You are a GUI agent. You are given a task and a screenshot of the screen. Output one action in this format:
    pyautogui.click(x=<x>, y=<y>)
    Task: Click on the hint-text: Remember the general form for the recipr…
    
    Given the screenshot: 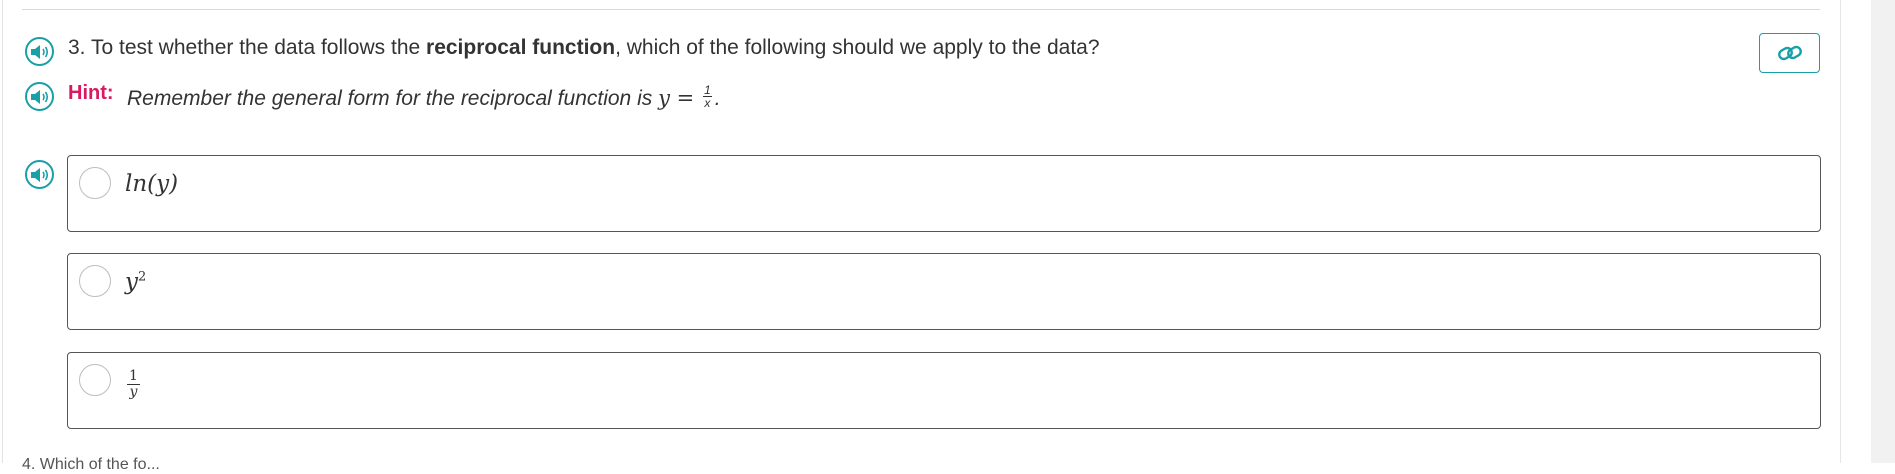 What is the action you would take?
    pyautogui.click(x=424, y=98)
    